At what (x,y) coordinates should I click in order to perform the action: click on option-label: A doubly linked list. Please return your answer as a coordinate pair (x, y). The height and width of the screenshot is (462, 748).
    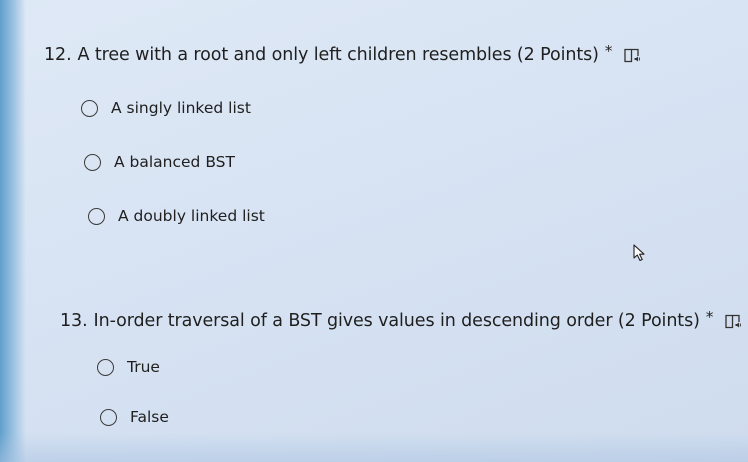
    Looking at the image, I should click on (191, 216).